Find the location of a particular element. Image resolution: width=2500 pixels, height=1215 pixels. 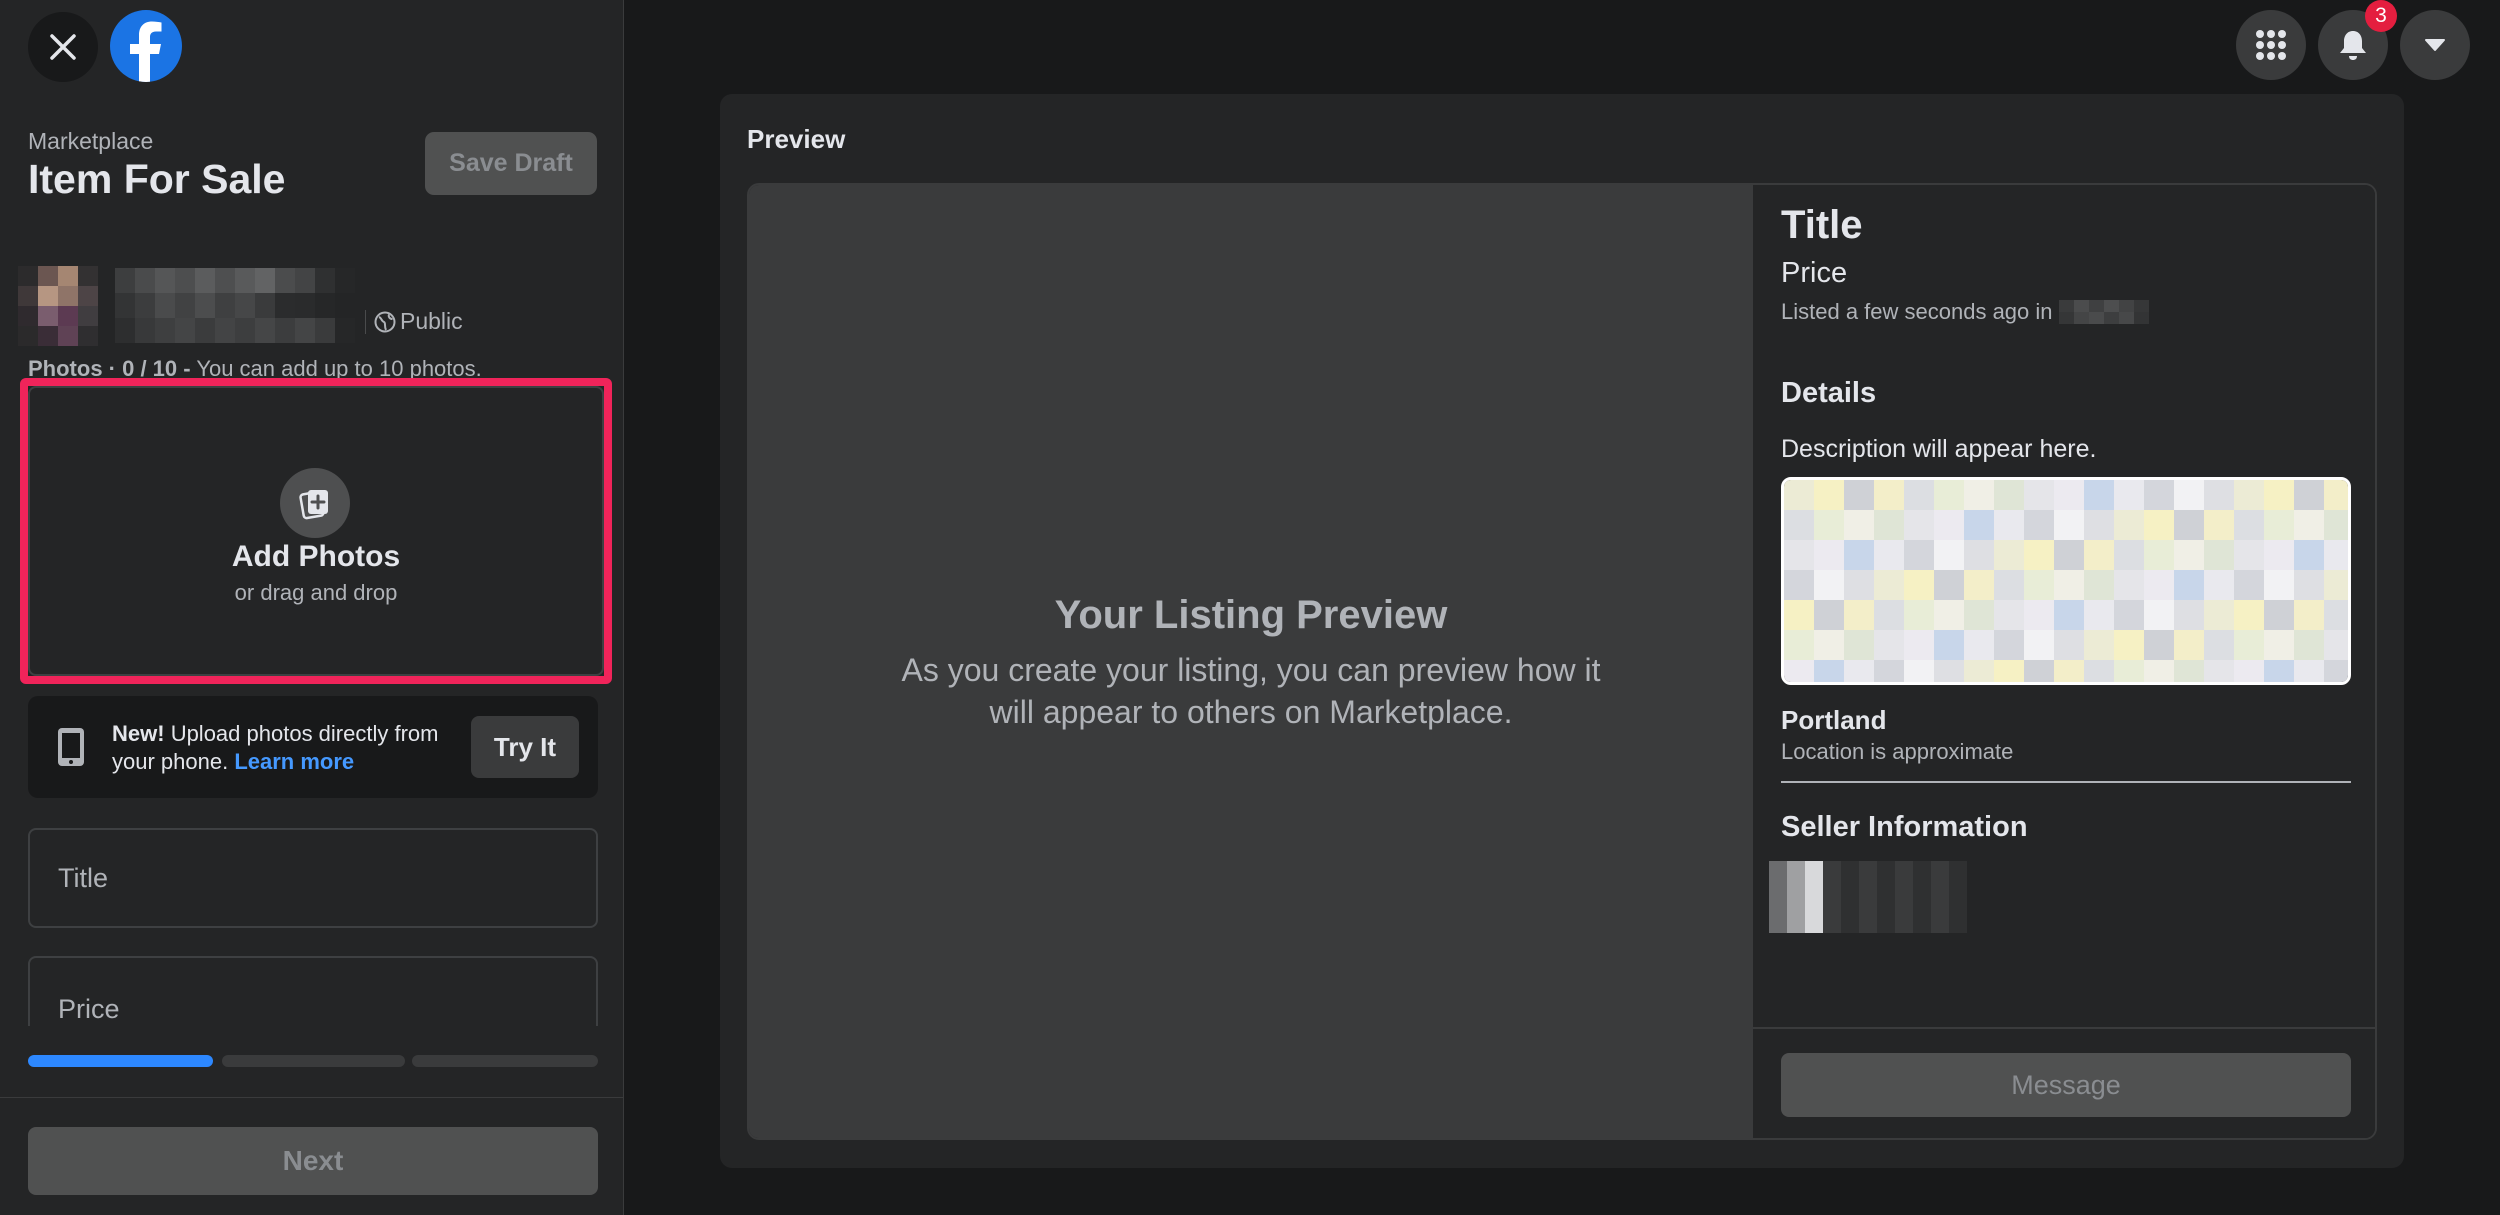

try-it-button: Try It is located at coordinates (525, 747).